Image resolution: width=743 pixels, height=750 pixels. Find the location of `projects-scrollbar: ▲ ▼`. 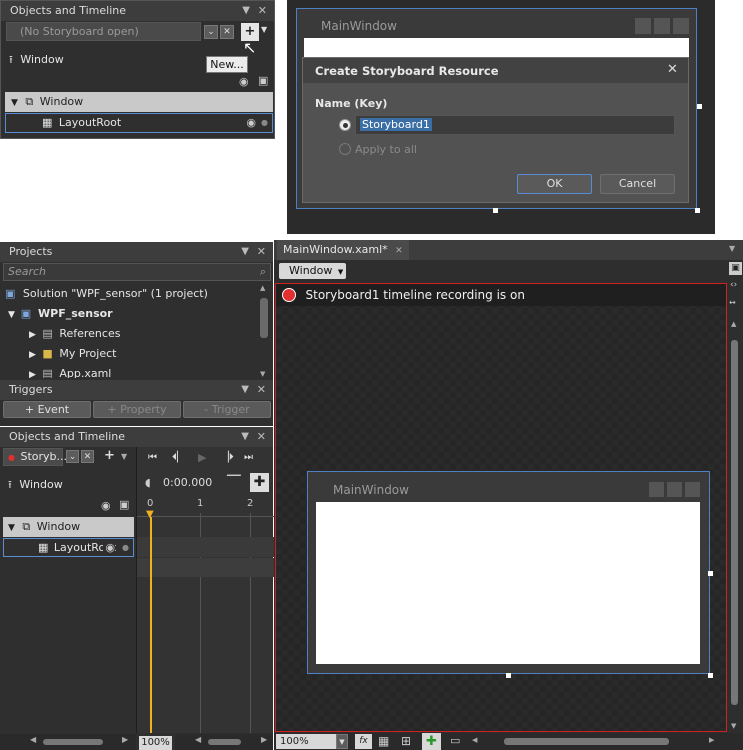

projects-scrollbar: ▲ ▼ is located at coordinates (264, 331).